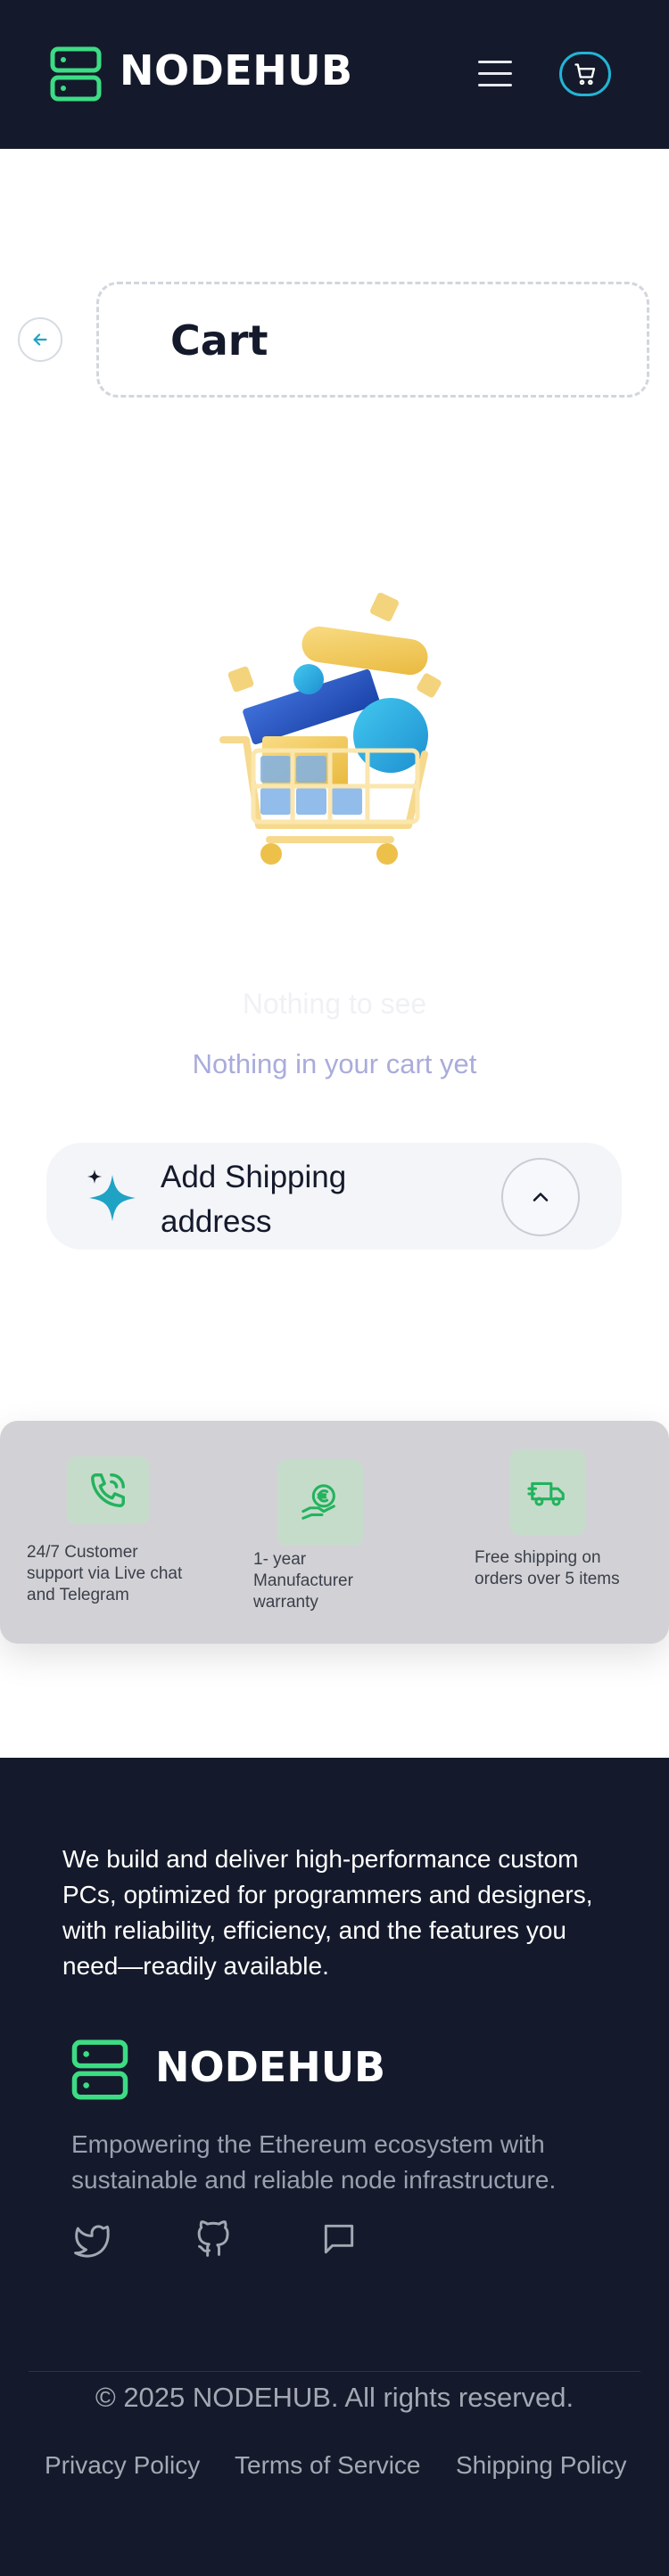 Image resolution: width=669 pixels, height=2576 pixels. I want to click on privacy-policy-link: Privacy Policy, so click(122, 2465).